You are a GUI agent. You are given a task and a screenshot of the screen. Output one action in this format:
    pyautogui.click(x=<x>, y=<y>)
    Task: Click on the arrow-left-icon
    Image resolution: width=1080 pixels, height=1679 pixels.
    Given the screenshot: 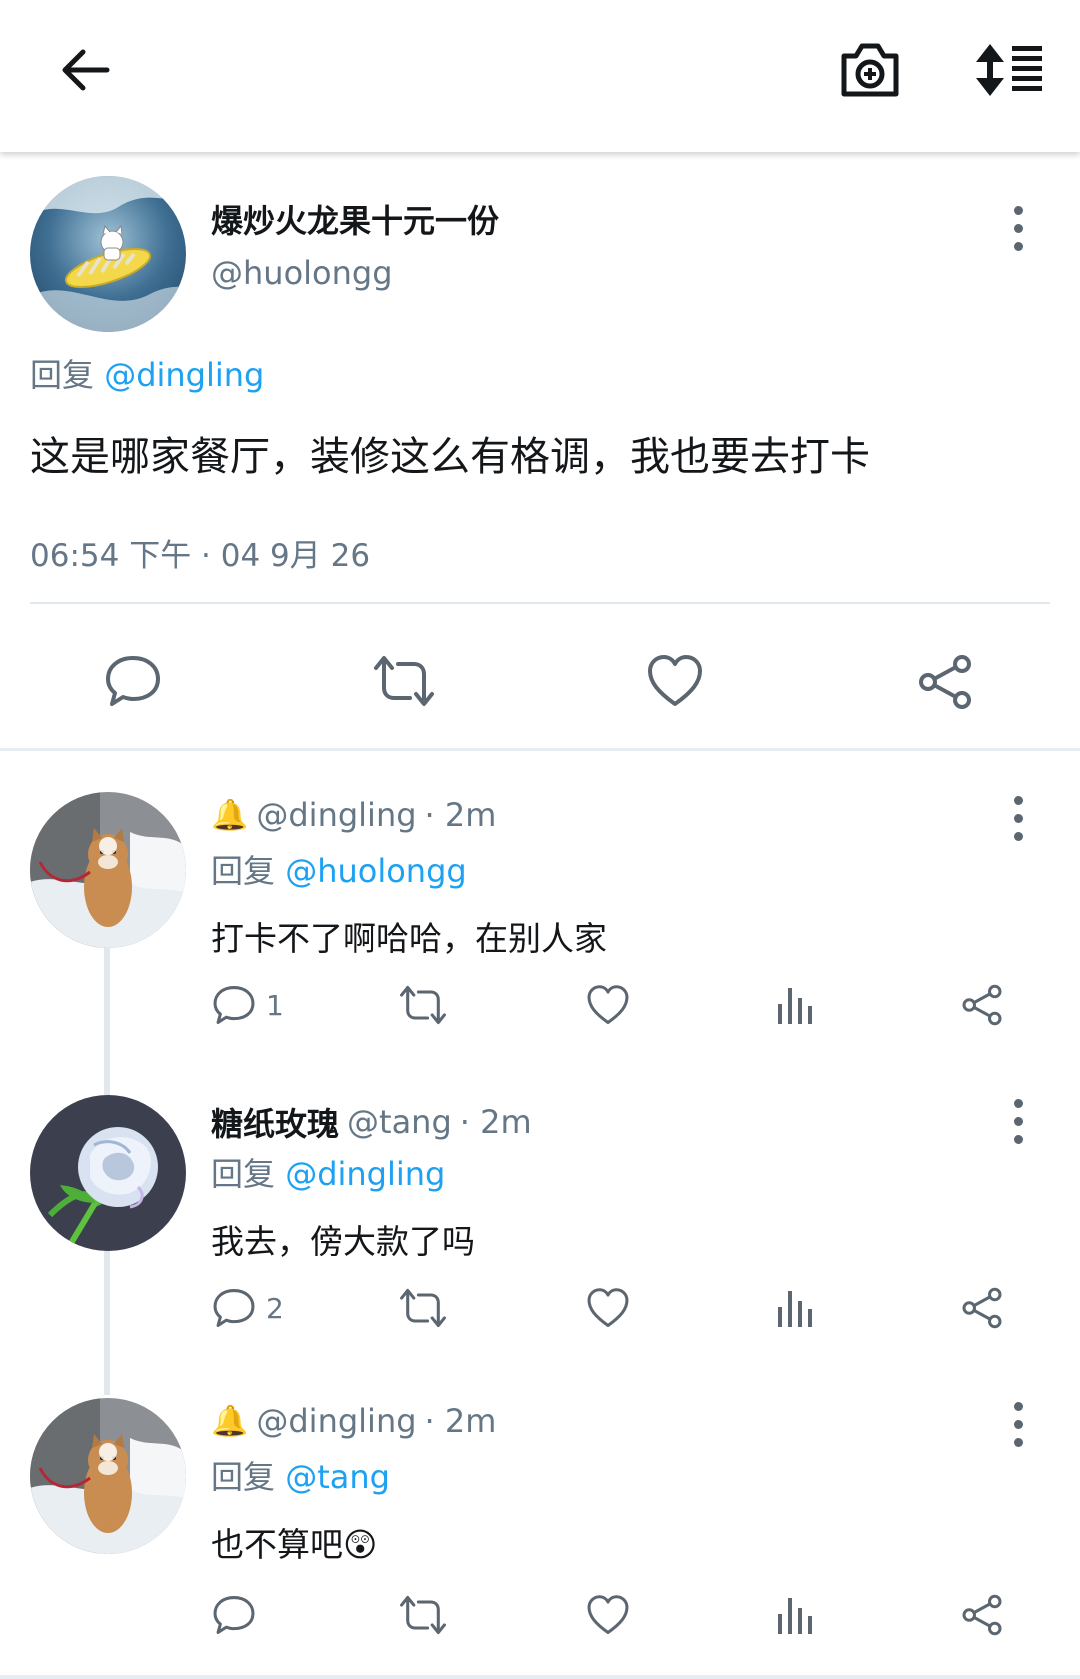 What is the action you would take?
    pyautogui.click(x=86, y=70)
    